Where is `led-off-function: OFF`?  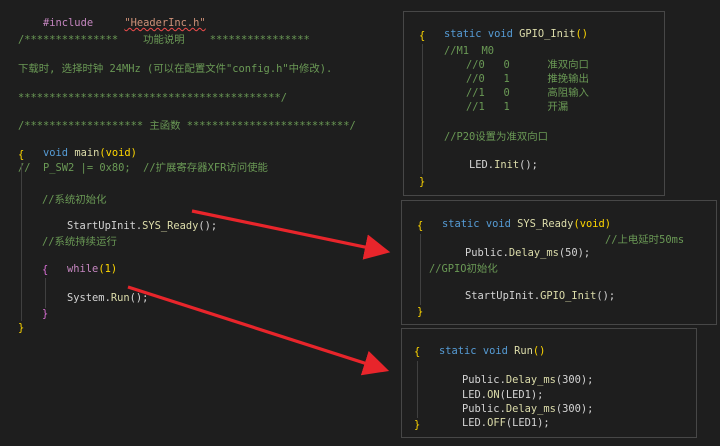
led-off-function: OFF is located at coordinates (496, 423).